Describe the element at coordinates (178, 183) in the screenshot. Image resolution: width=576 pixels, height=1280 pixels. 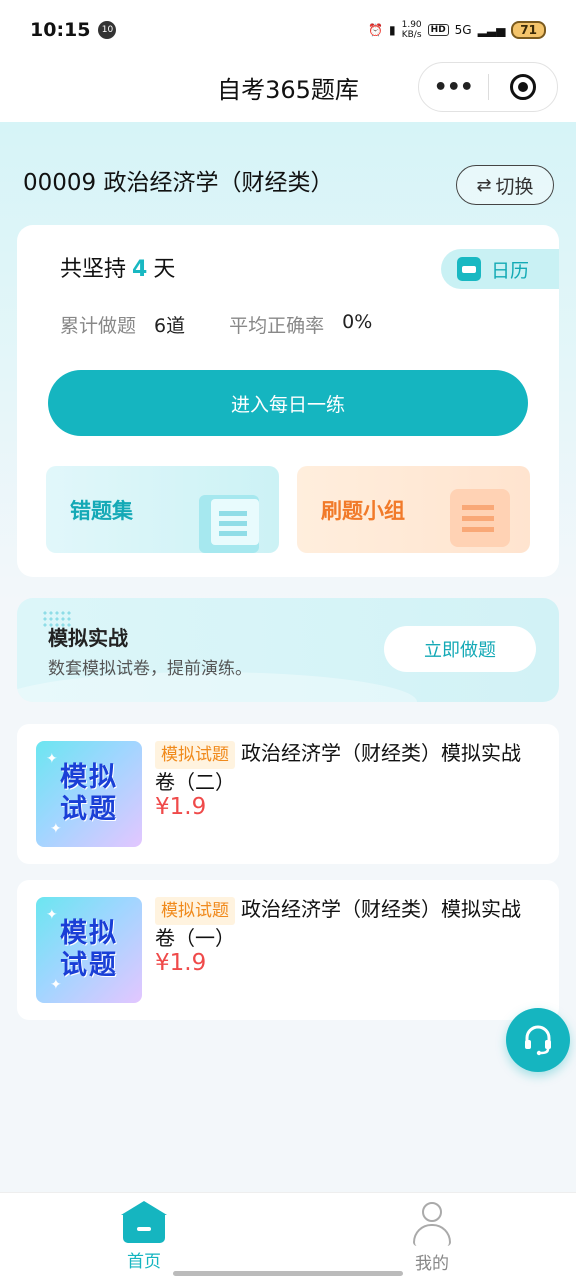
I see `subject-title: 00009 政治经济学（财经类）` at that location.